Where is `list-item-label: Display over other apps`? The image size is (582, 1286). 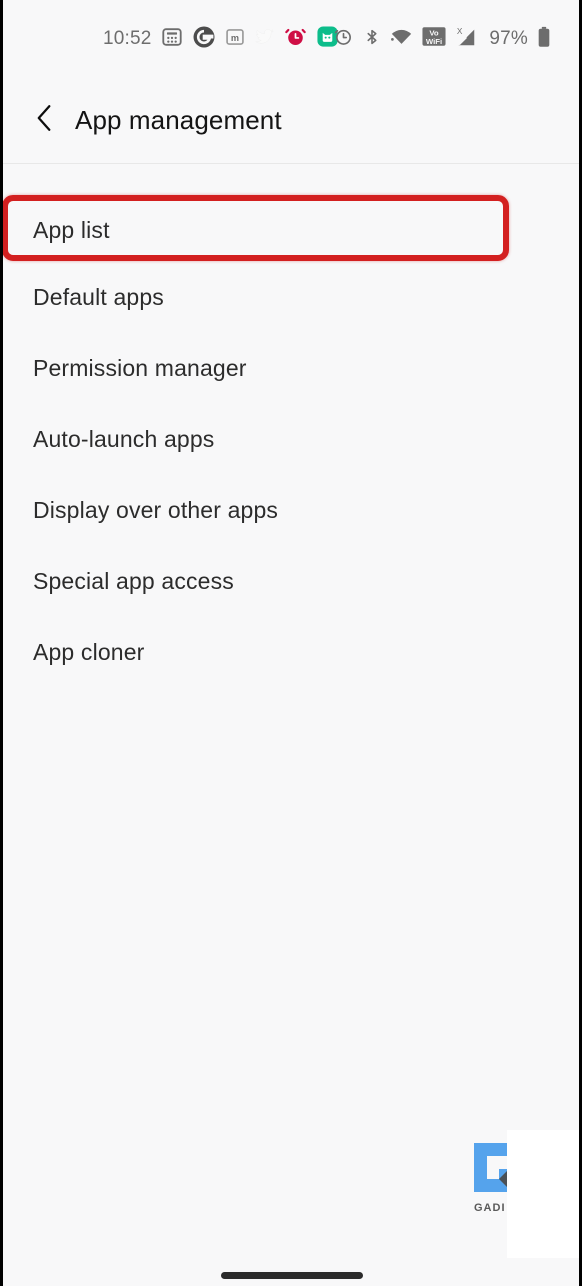
list-item-label: Display over other apps is located at coordinates (156, 510).